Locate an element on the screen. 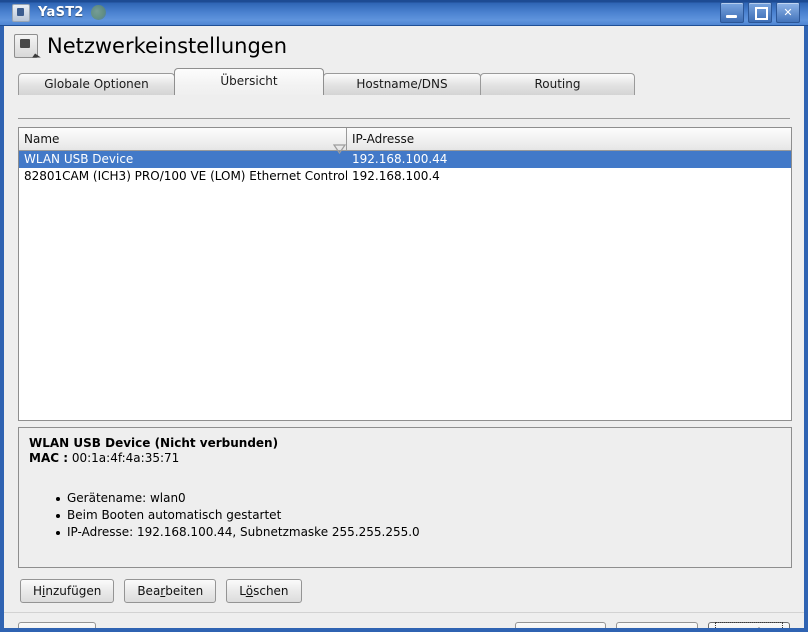 This screenshot has height=632, width=808. tab-routing: Routing is located at coordinates (557, 84).